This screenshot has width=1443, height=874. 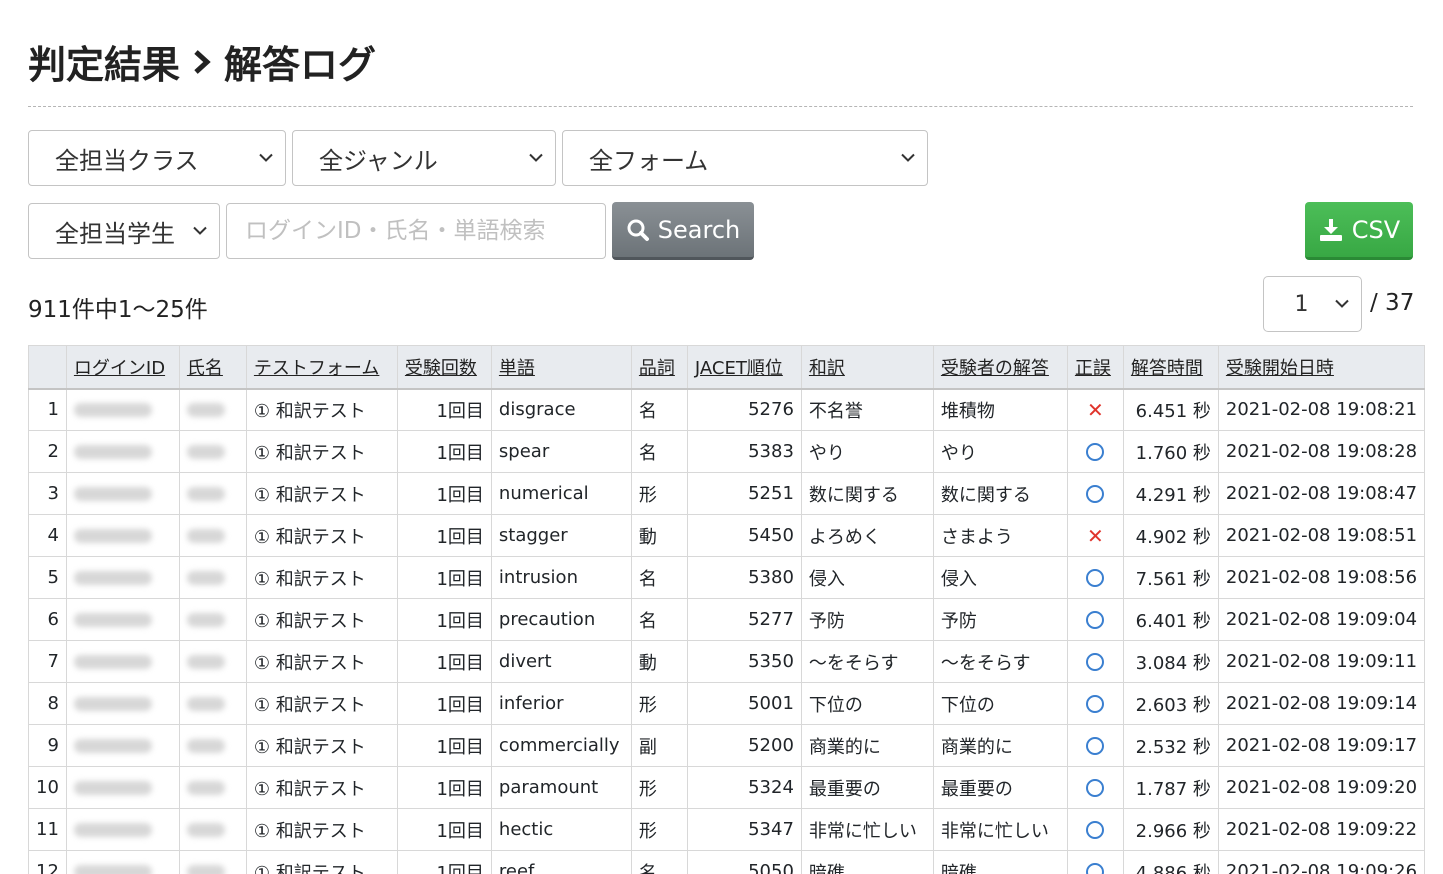 I want to click on word-cell: precaution, so click(x=561, y=619).